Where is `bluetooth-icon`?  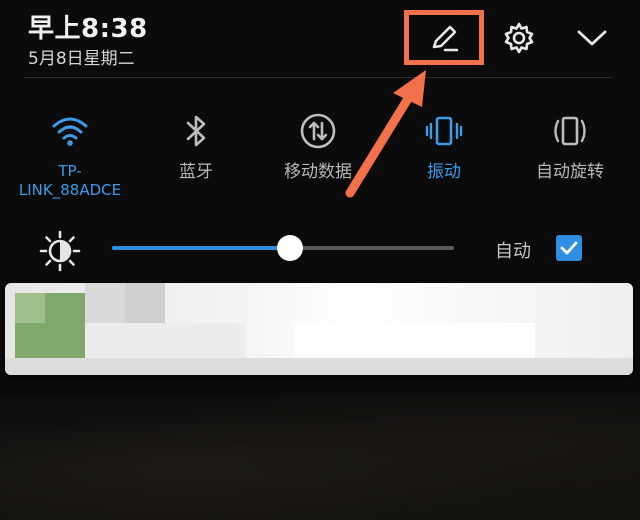
bluetooth-icon is located at coordinates (196, 131).